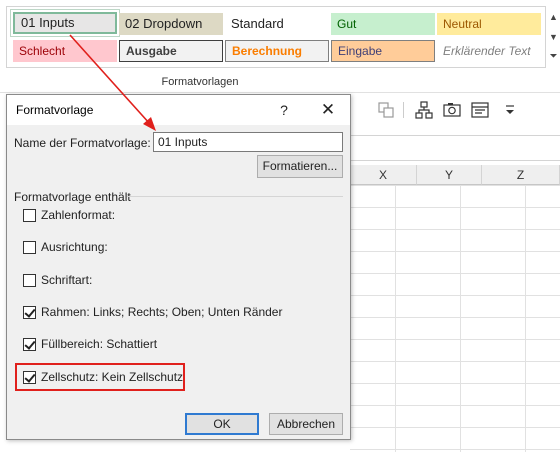 This screenshot has width=560, height=452. Describe the element at coordinates (455, 148) in the screenshot. I see `formula-bar` at that location.